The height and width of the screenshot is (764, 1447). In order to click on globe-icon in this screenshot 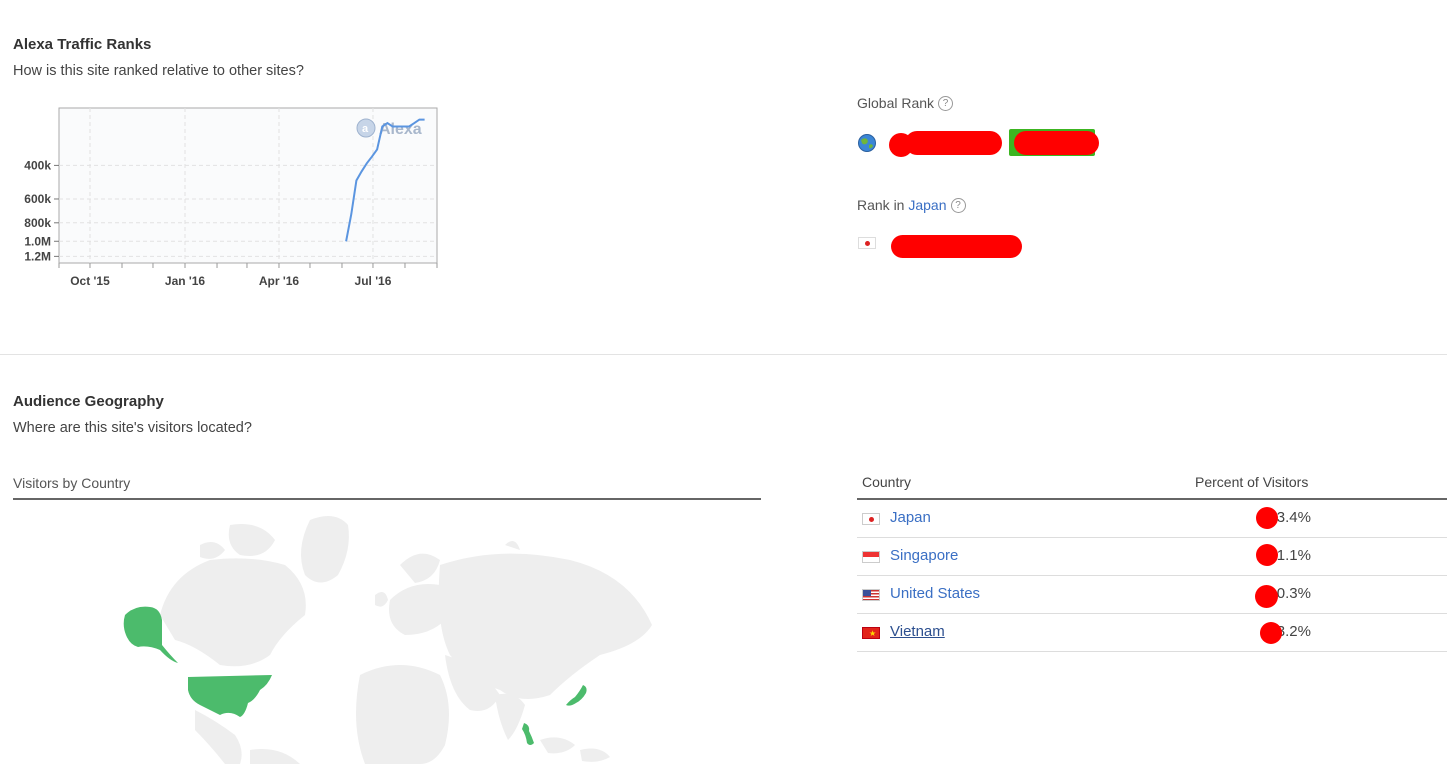, I will do `click(867, 143)`.